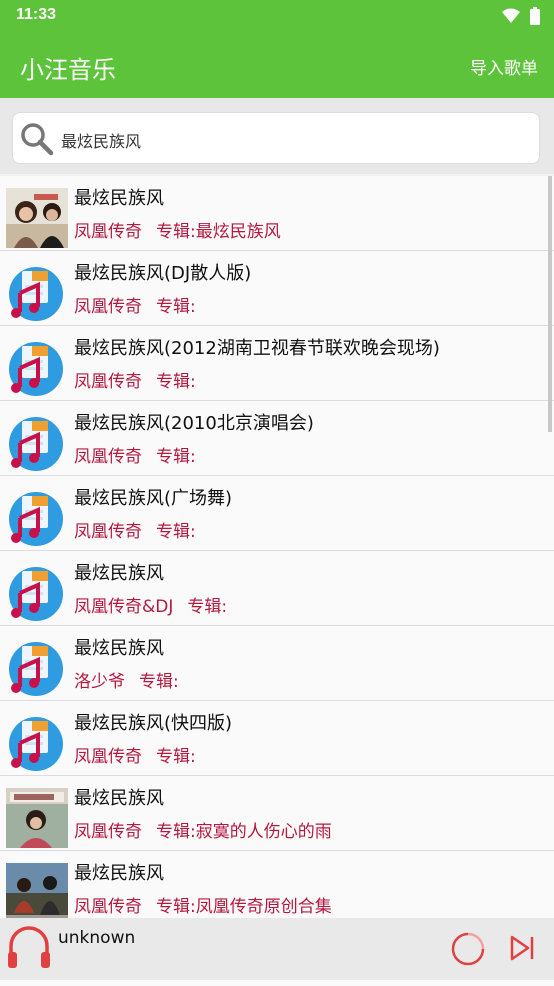  I want to click on battery-icon, so click(535, 16).